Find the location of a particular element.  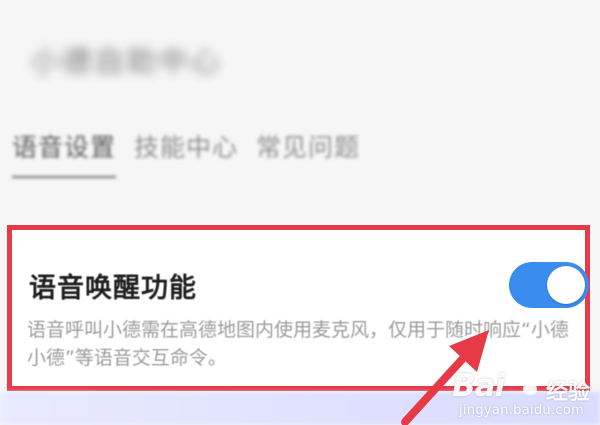

tab-skill-center: 技能中心 is located at coordinates (186, 153).